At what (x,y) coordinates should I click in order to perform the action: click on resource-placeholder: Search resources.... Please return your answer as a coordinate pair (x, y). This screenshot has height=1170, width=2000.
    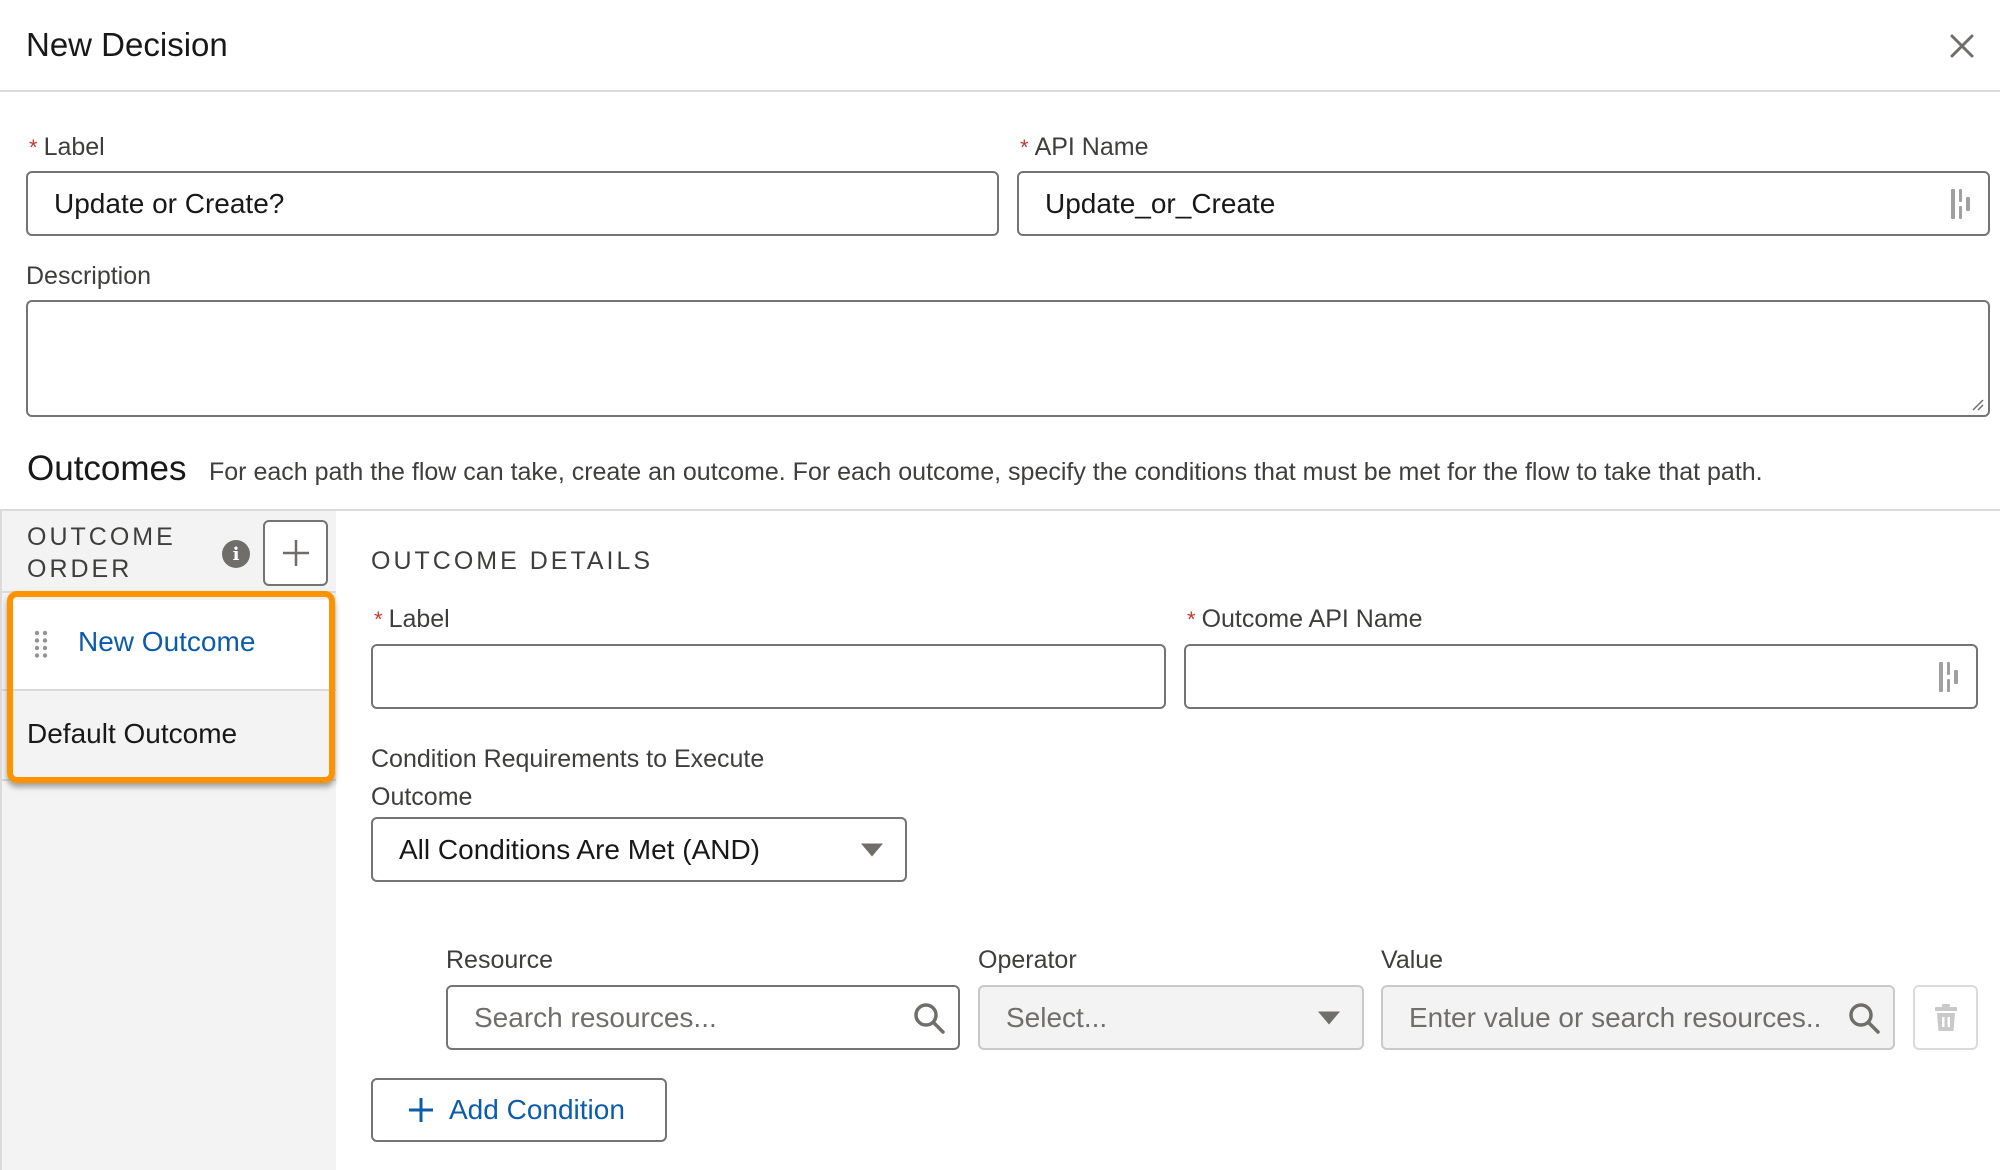
    Looking at the image, I should click on (595, 1017).